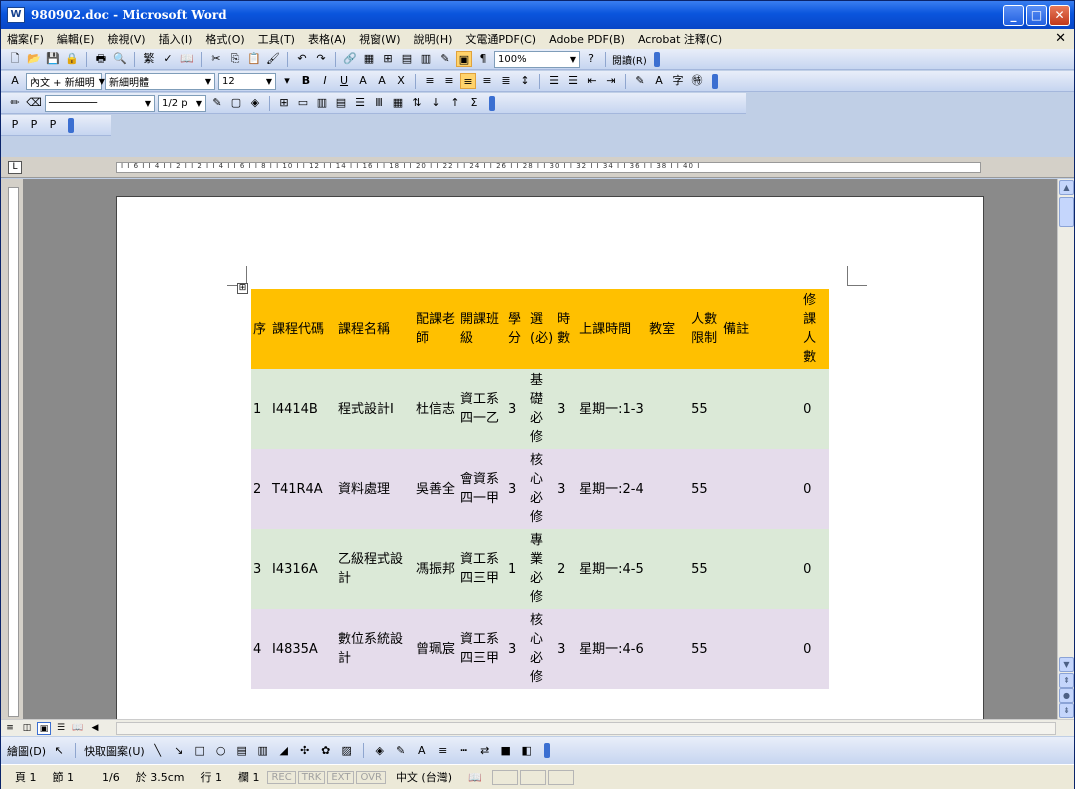 Image resolution: width=1075 pixels, height=789 pixels. I want to click on convert-pdf-icon: P, so click(15, 125).